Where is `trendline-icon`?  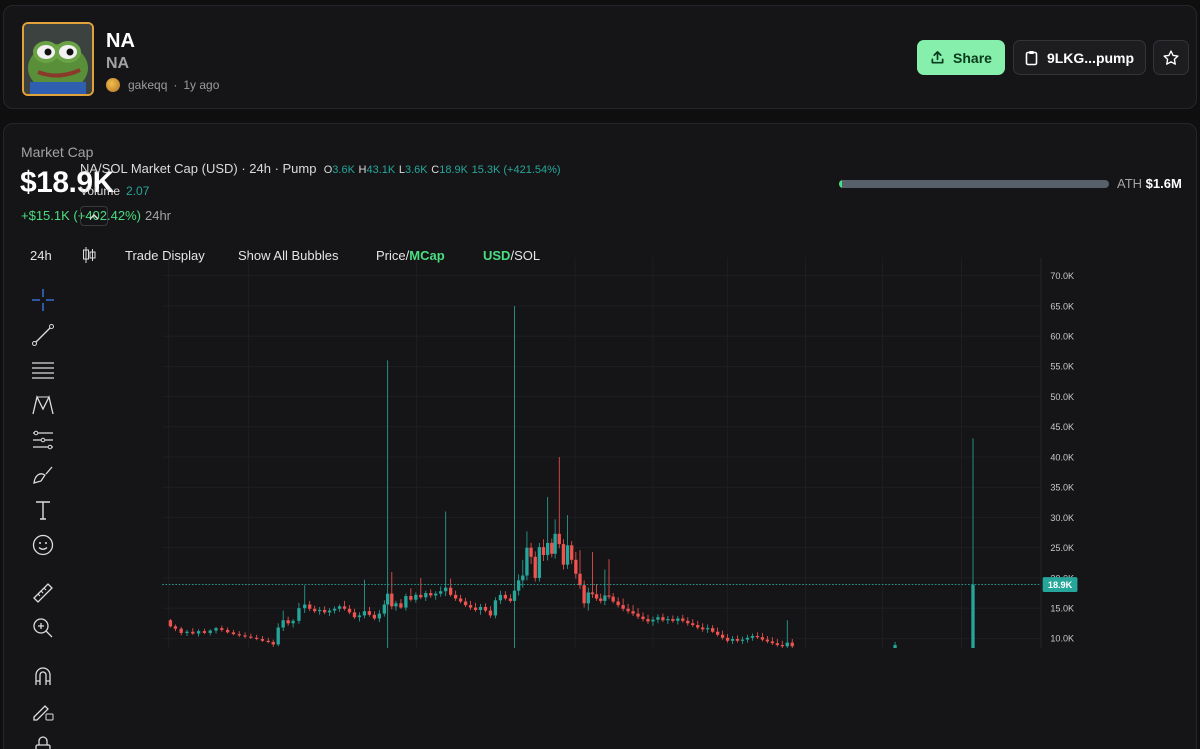 trendline-icon is located at coordinates (43, 335).